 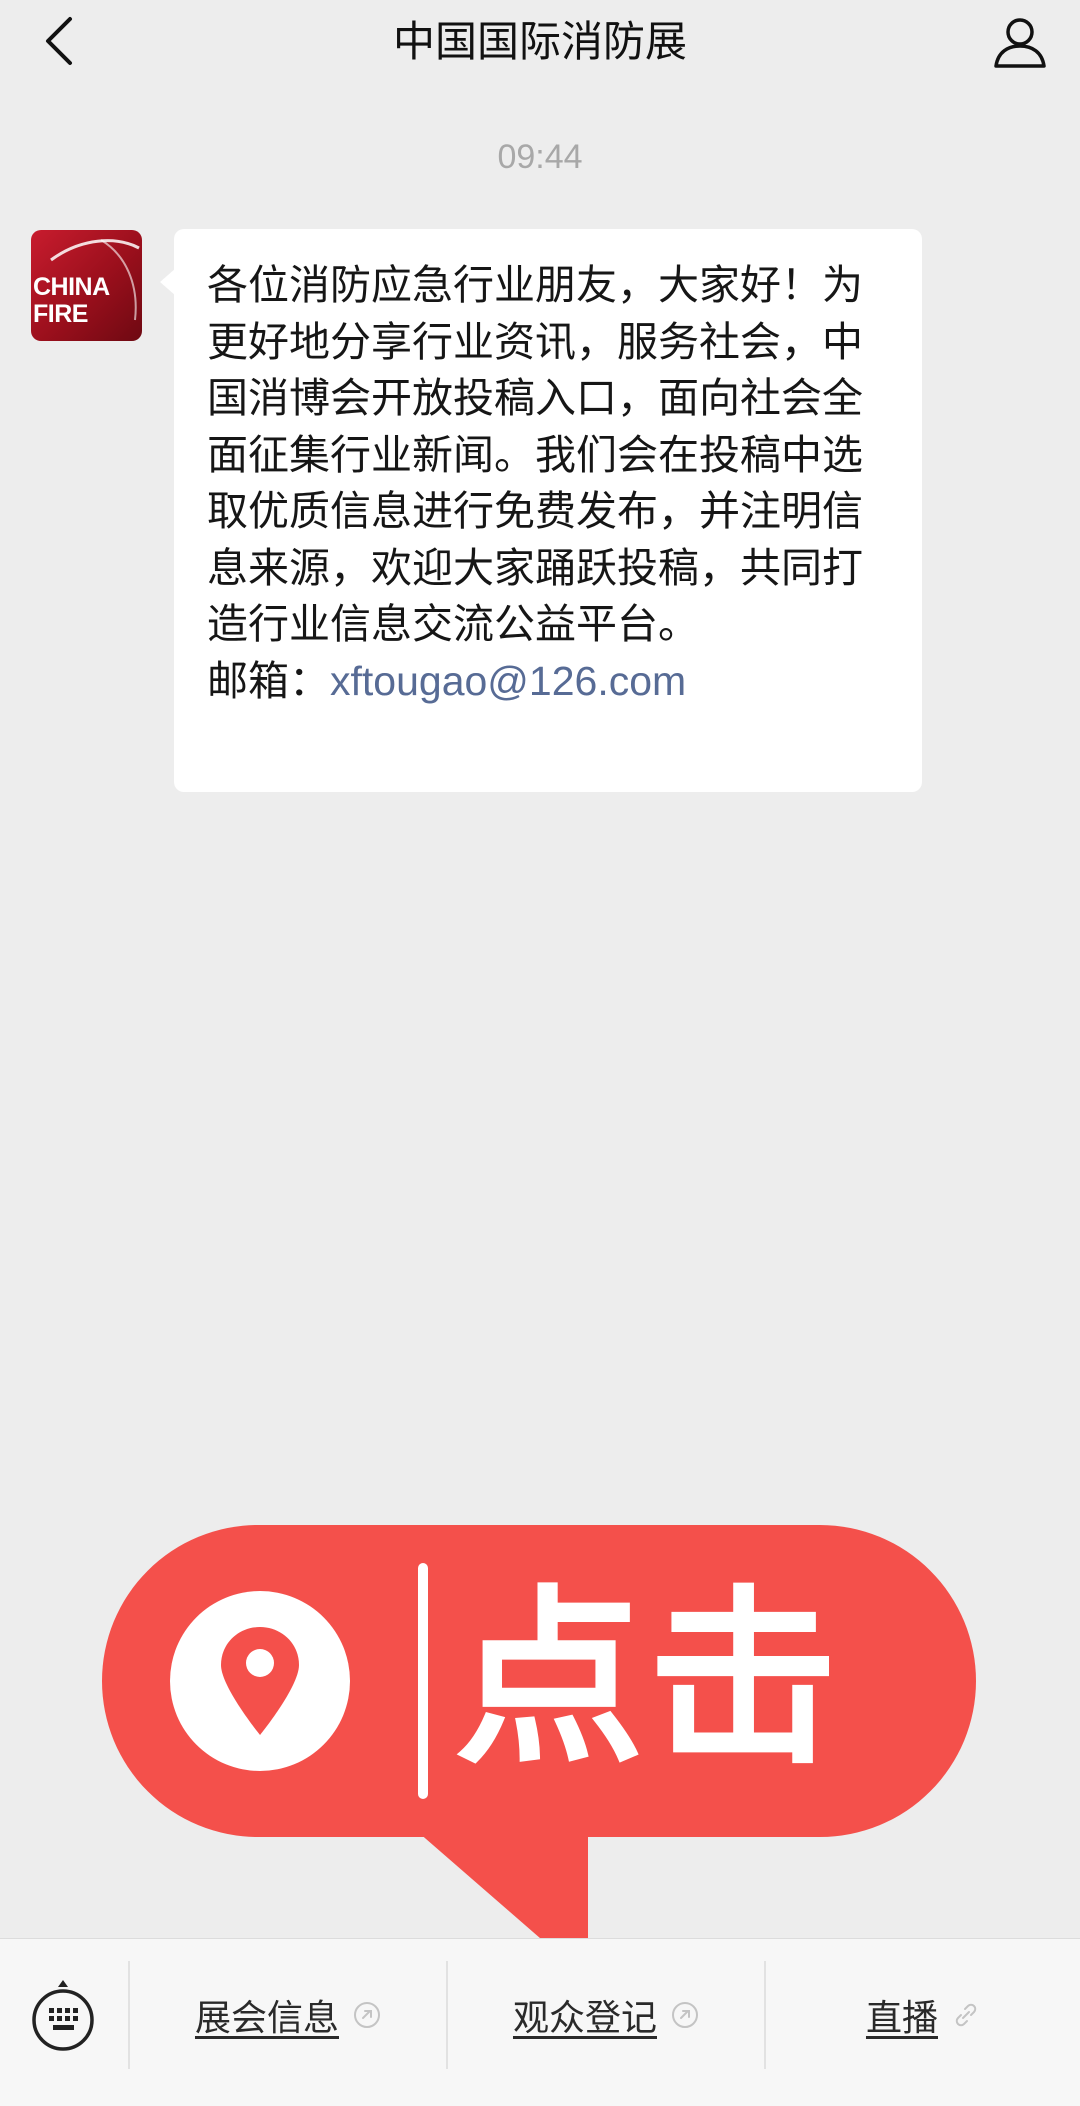 I want to click on profile-icon, so click(x=1020, y=42).